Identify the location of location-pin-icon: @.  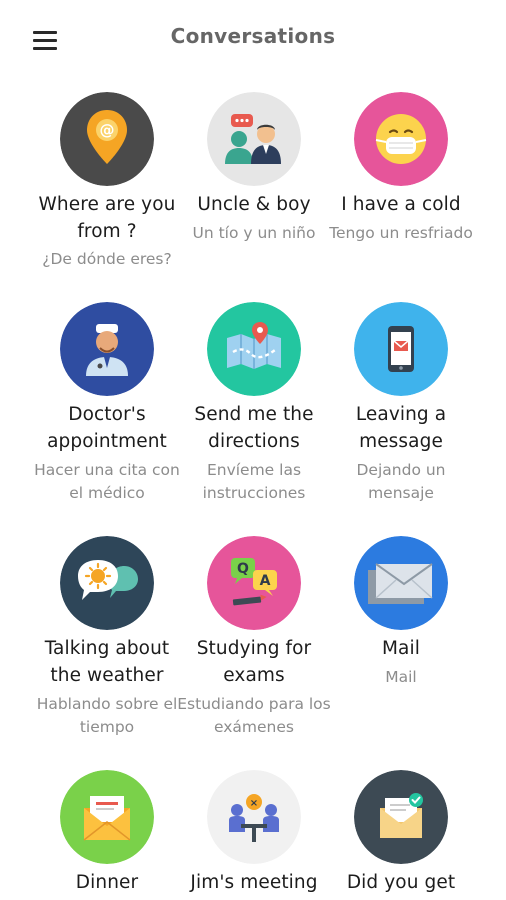
(107, 139).